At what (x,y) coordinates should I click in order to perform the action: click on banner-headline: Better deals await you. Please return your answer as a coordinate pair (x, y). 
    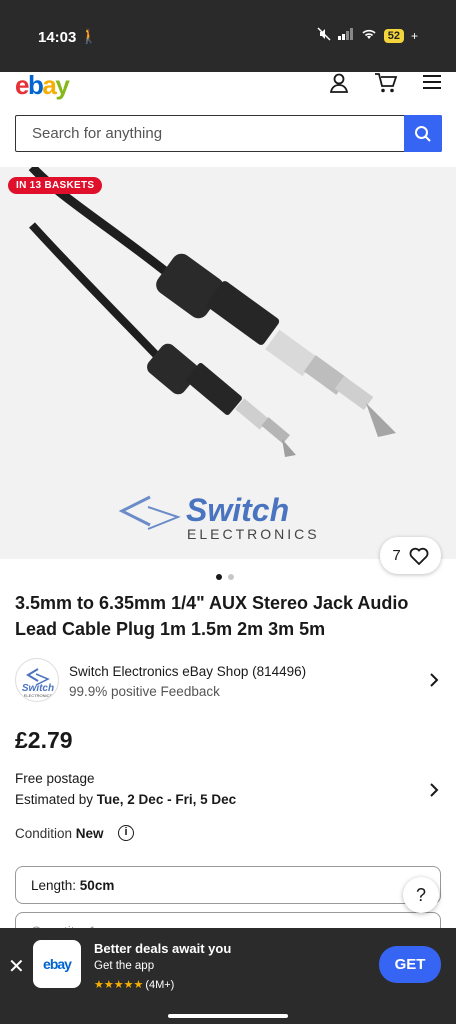
    Looking at the image, I should click on (163, 948).